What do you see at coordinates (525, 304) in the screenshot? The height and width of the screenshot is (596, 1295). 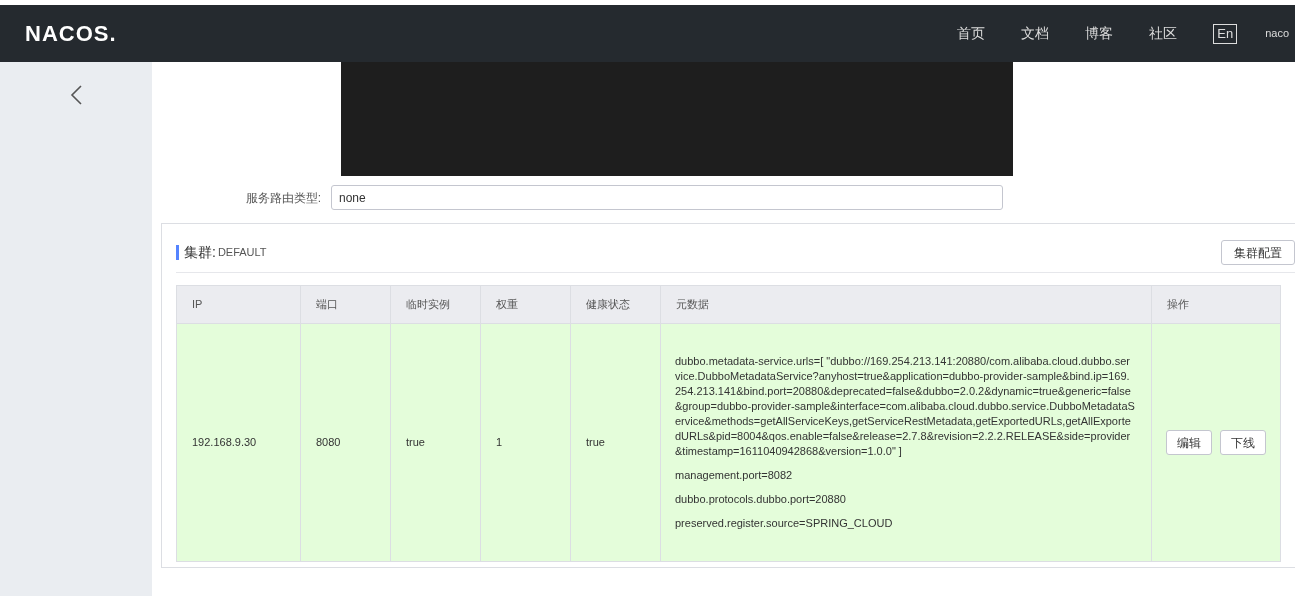 I see `column-header: 权重` at bounding box center [525, 304].